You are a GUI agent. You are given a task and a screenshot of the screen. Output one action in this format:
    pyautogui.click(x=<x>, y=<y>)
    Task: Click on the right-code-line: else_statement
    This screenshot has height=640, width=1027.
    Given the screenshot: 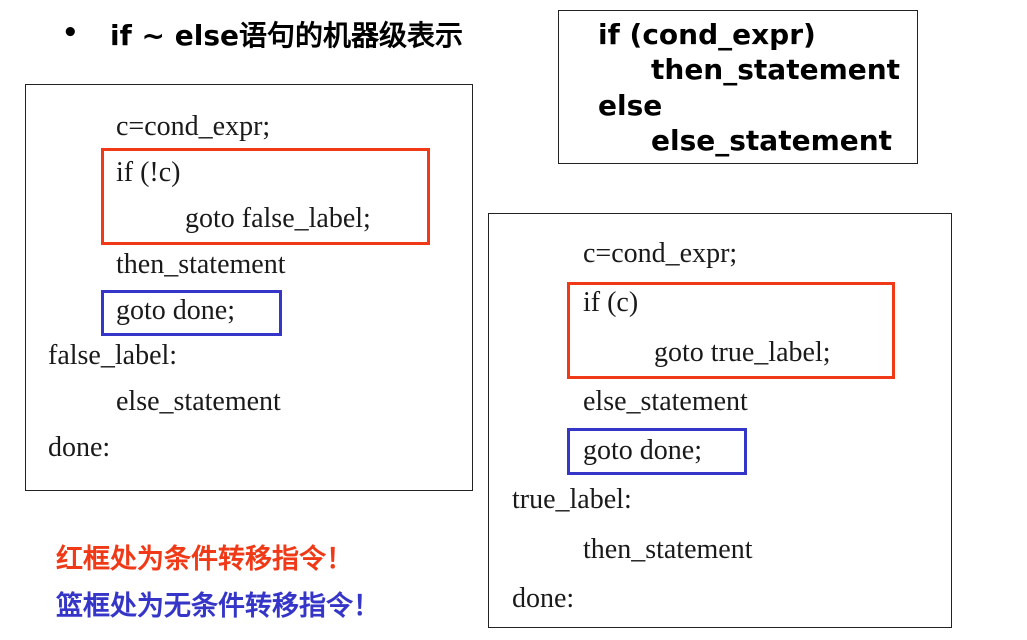 What is the action you would take?
    pyautogui.click(x=665, y=401)
    